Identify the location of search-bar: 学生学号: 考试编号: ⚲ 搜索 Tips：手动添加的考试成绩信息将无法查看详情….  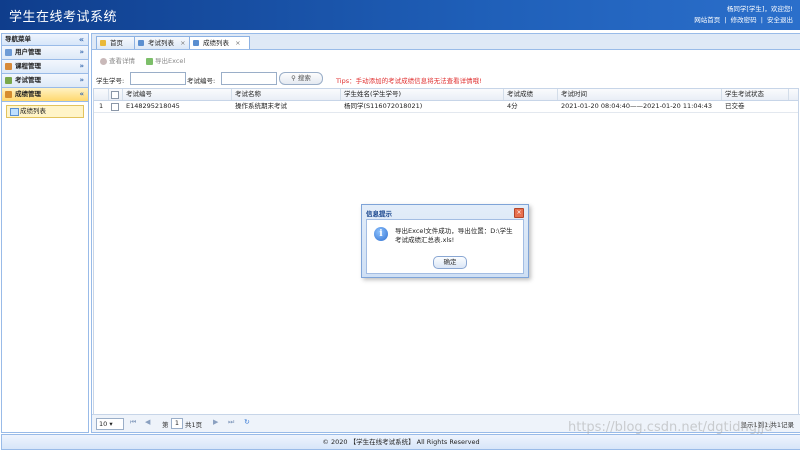
(446, 78).